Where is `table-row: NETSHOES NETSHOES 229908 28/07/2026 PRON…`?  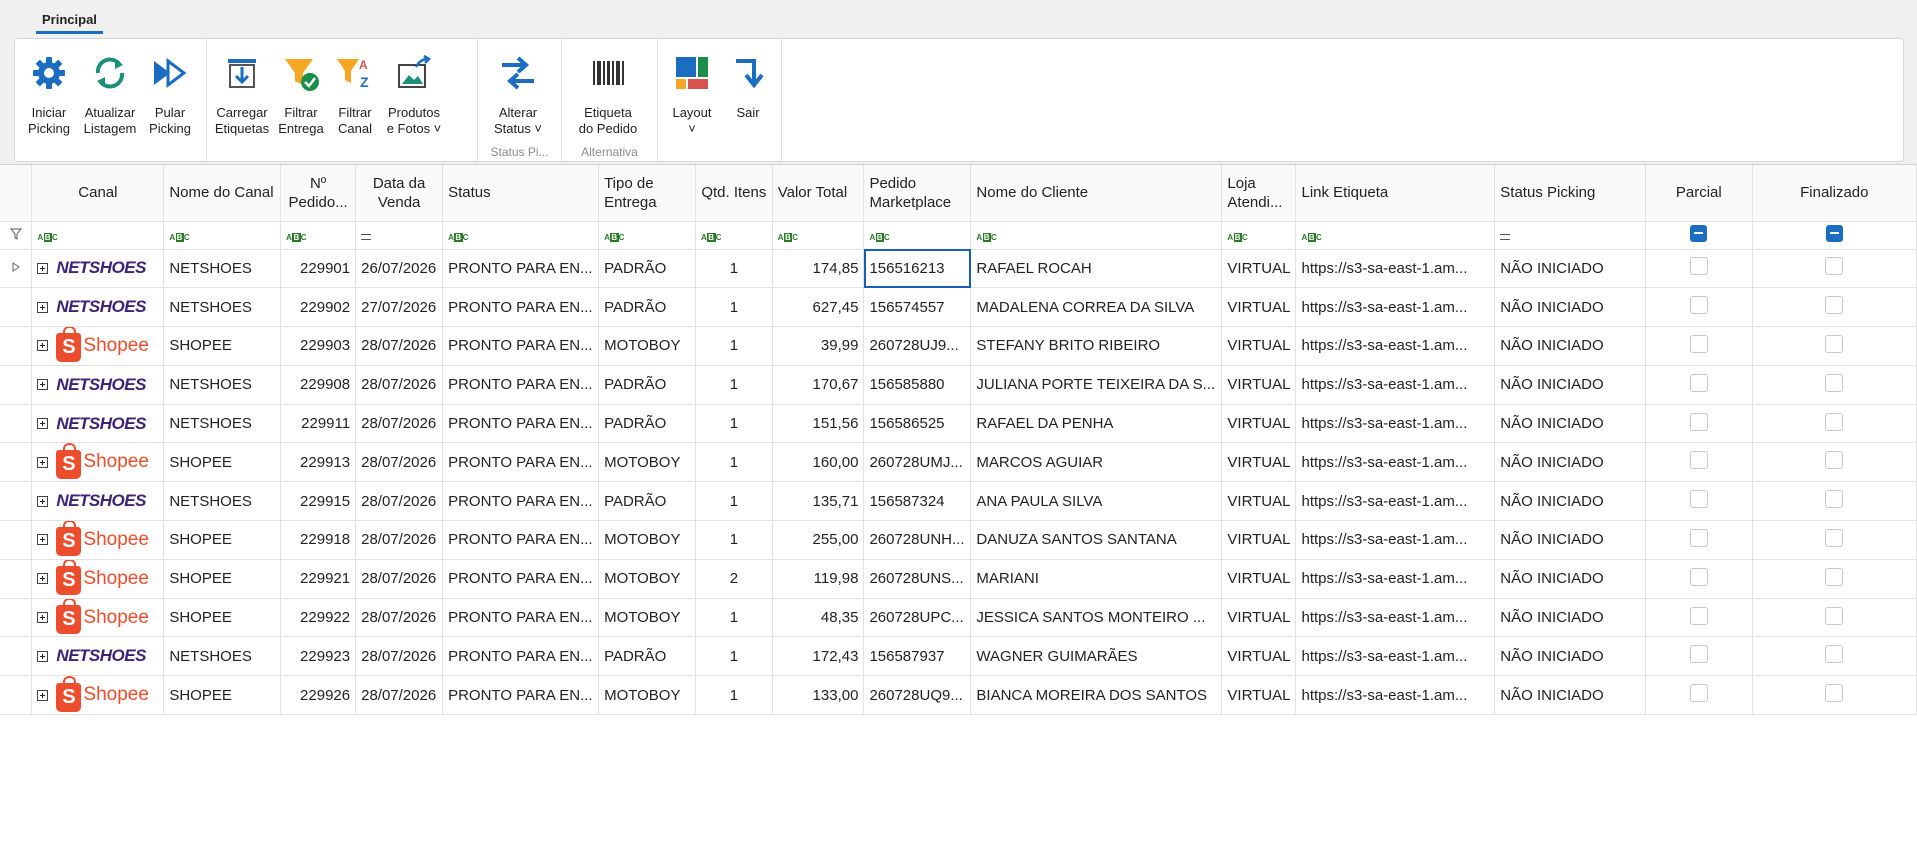 table-row: NETSHOES NETSHOES 229908 28/07/2026 PRON… is located at coordinates (958, 385).